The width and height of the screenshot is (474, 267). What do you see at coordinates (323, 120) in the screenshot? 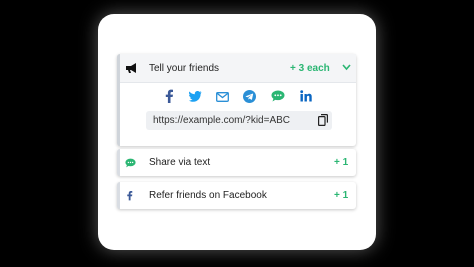
I see `copy-icon` at bounding box center [323, 120].